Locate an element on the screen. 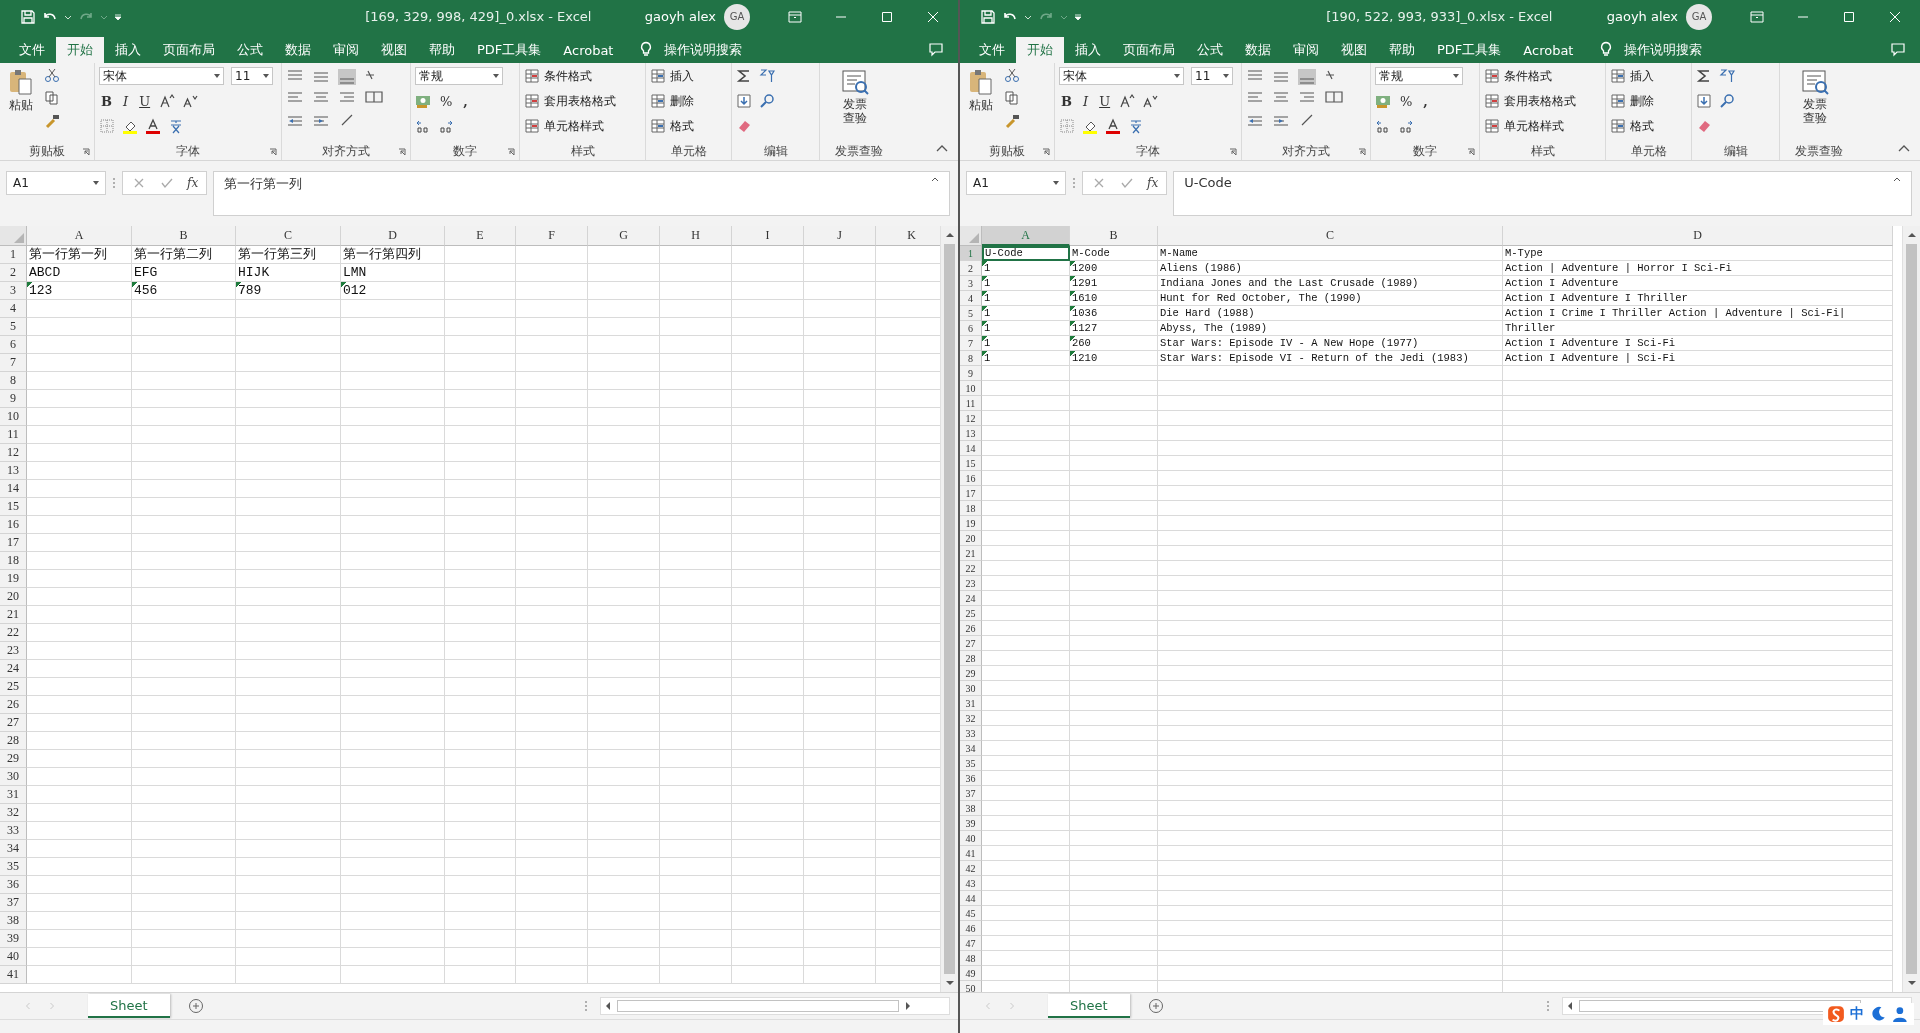 This screenshot has height=1033, width=1920. row-header: 12 is located at coordinates (13, 453).